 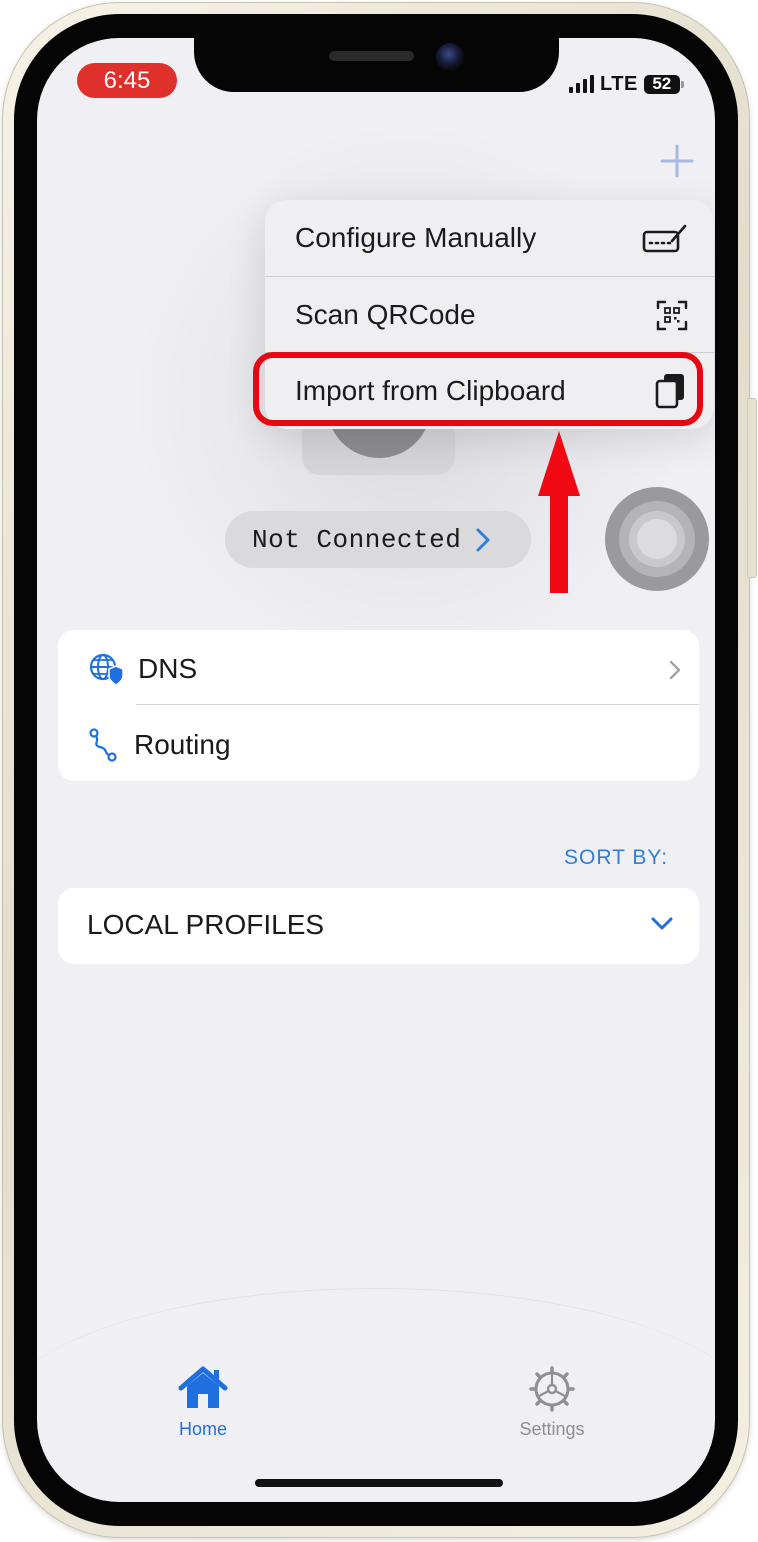 I want to click on tab-label: Settings, so click(x=552, y=1429).